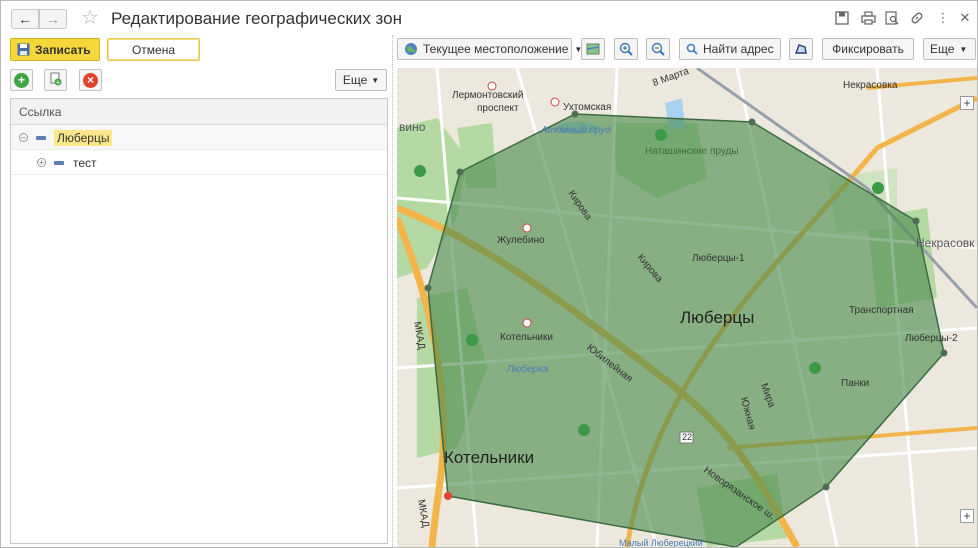  Describe the element at coordinates (868, 18) in the screenshot. I see `print-icon` at that location.